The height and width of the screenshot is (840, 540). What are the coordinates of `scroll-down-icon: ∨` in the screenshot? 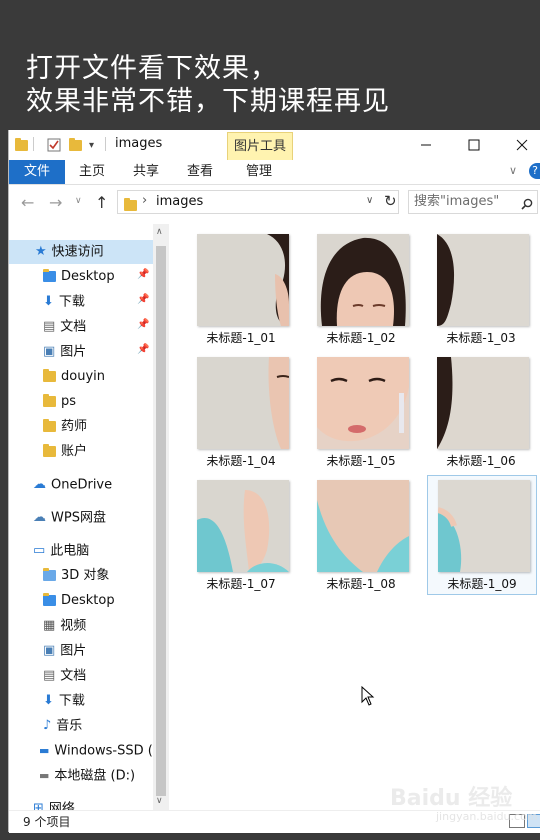 It's located at (159, 801).